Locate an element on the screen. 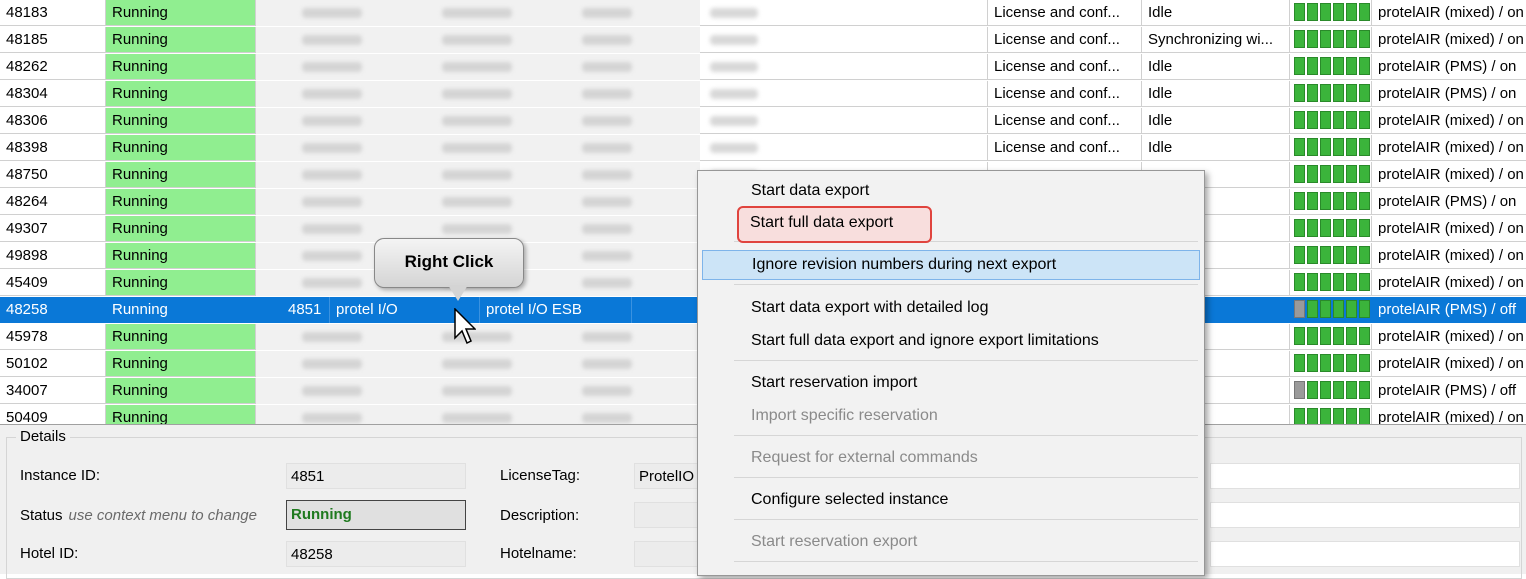 The image size is (1526, 579). license-tag-field: ProtelIO is located at coordinates (669, 476).